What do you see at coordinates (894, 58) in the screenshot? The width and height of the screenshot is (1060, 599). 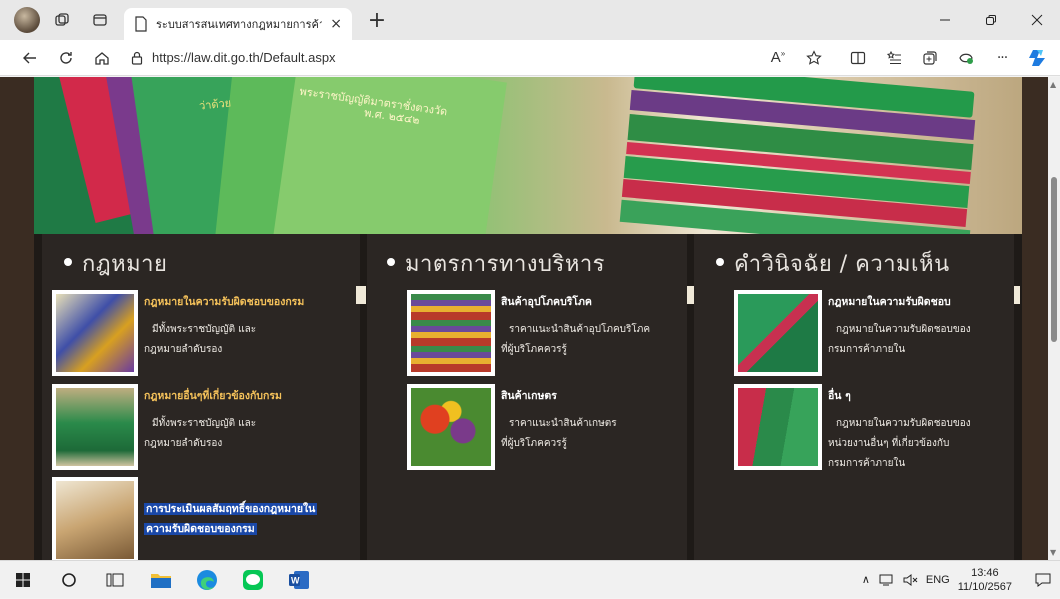 I see `favorites-list-icon` at bounding box center [894, 58].